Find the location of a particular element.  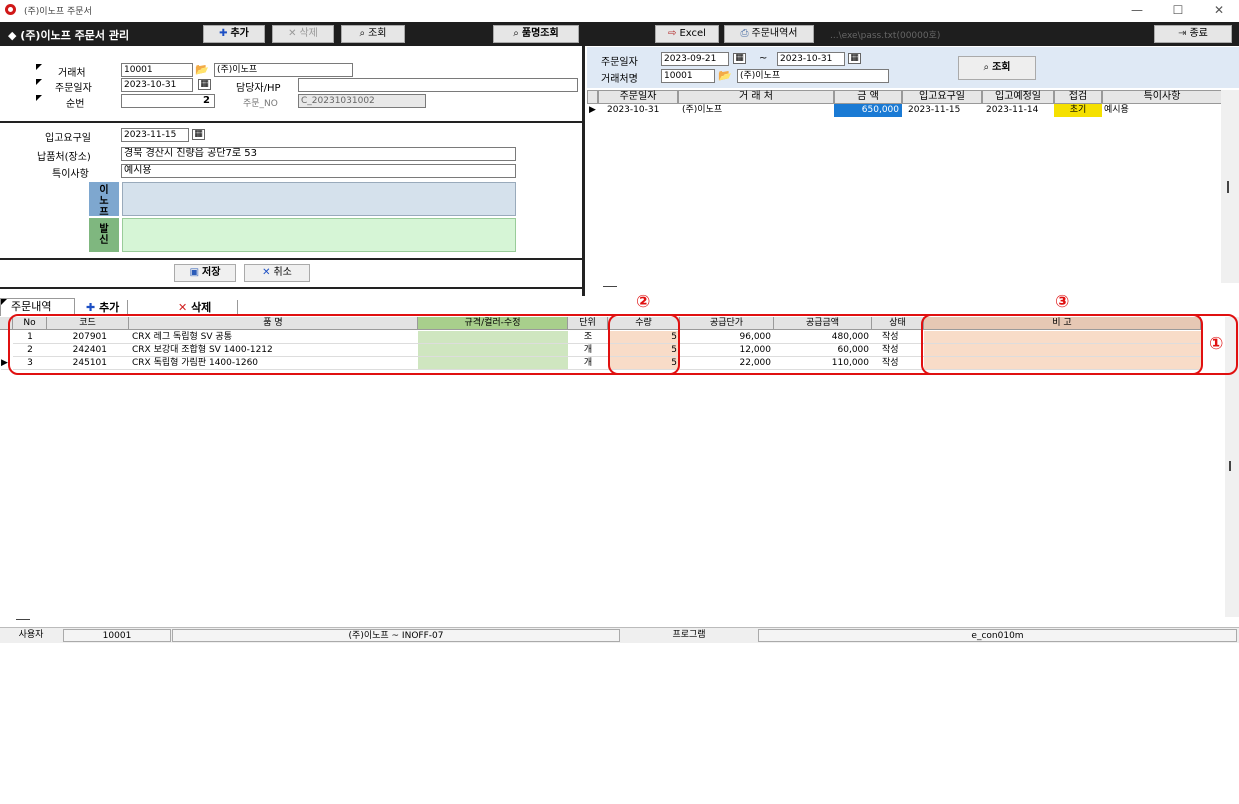

save-icon: ▣ is located at coordinates (194, 272).